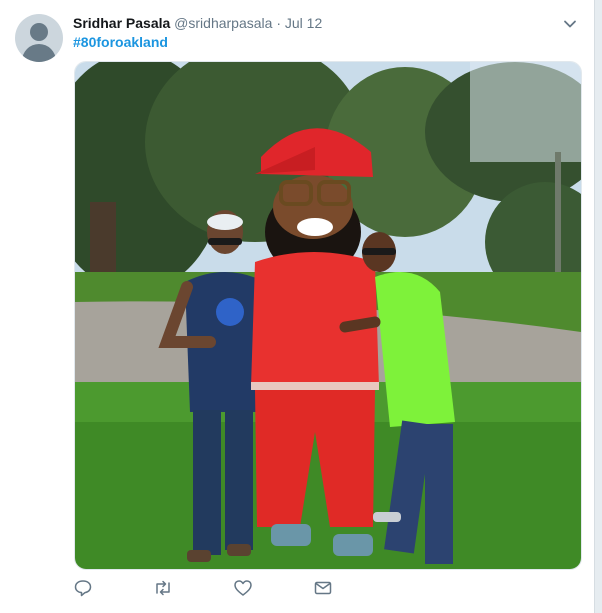 This screenshot has width=602, height=613. I want to click on reply-icon, so click(83, 588).